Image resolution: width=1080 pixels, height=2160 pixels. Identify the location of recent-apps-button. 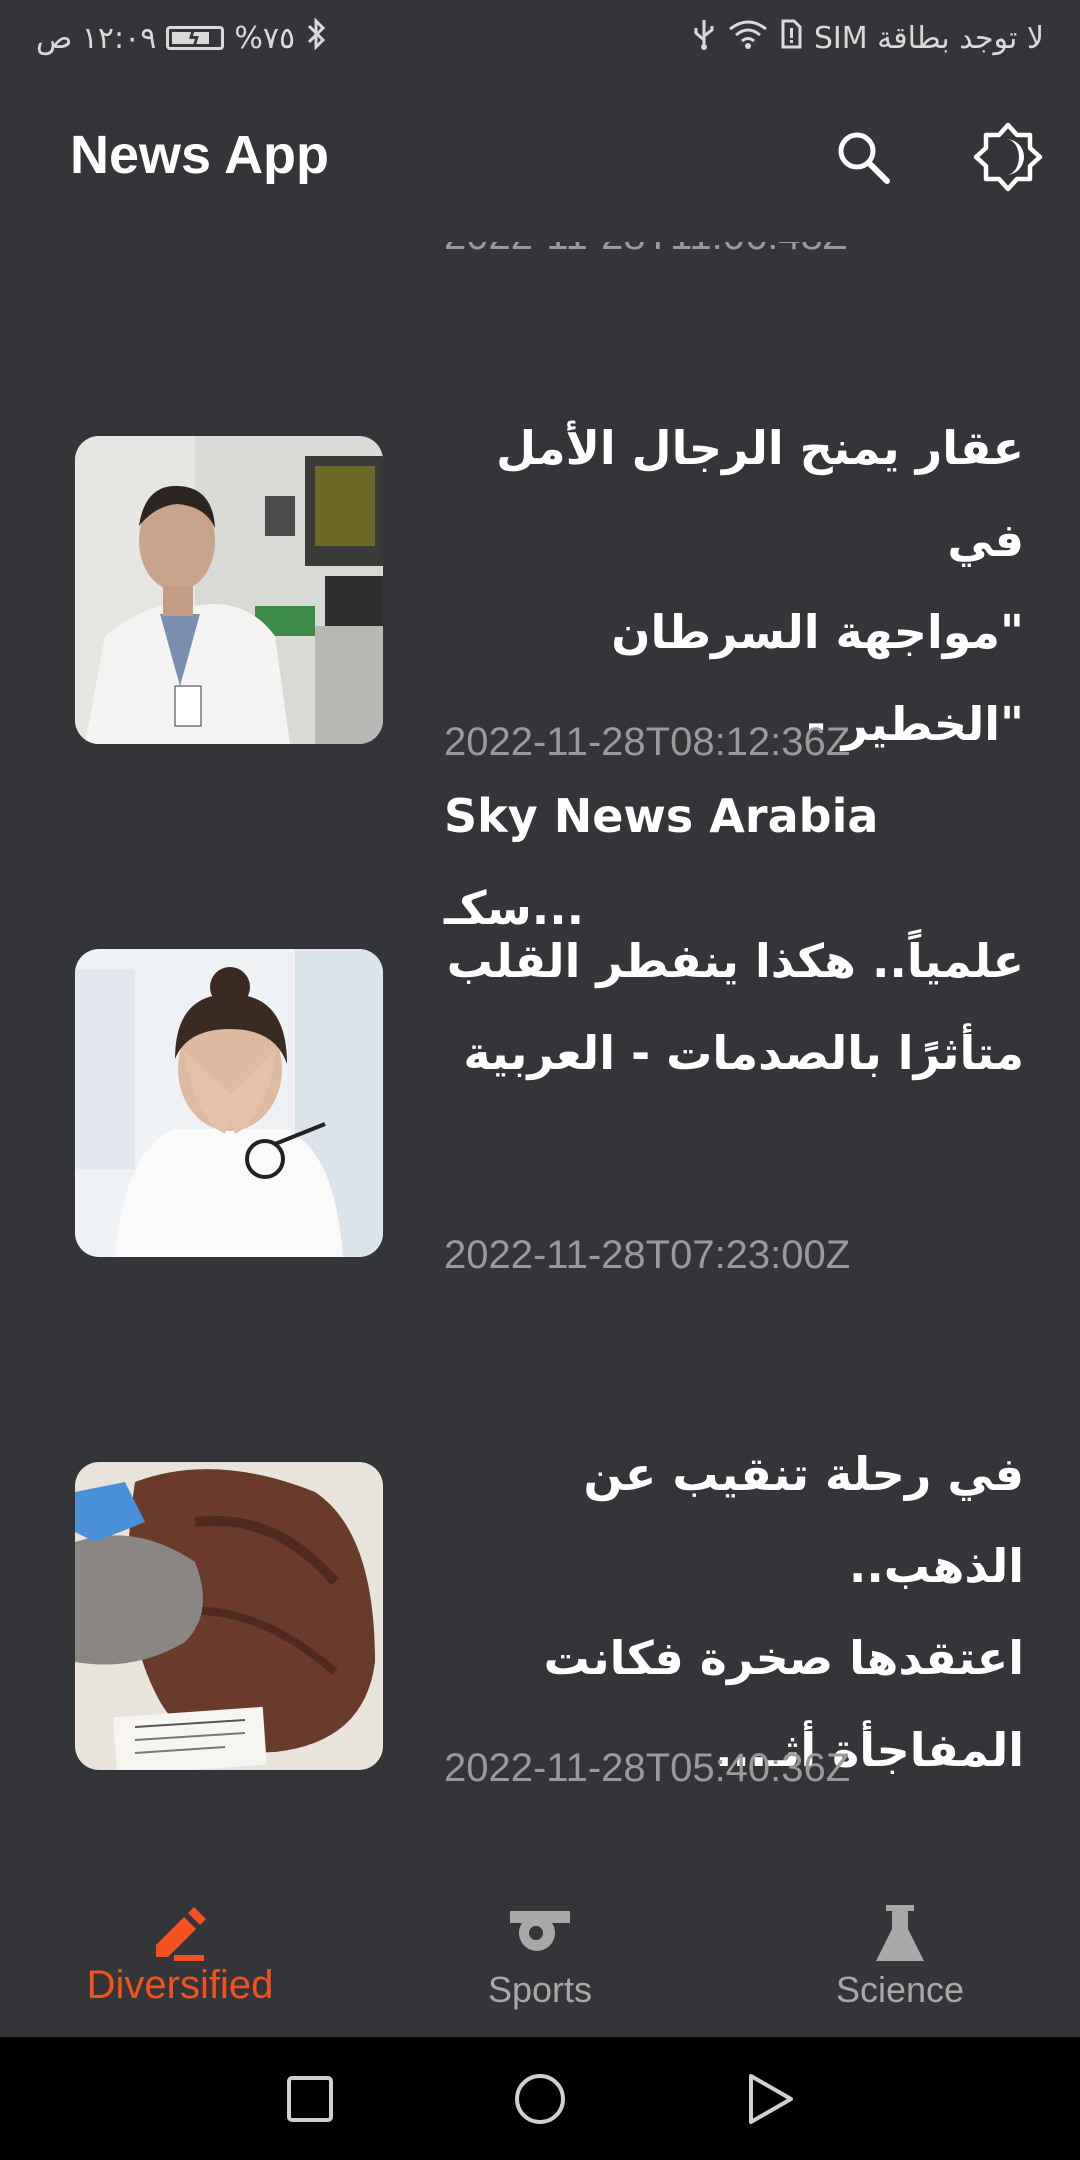
(310, 2099).